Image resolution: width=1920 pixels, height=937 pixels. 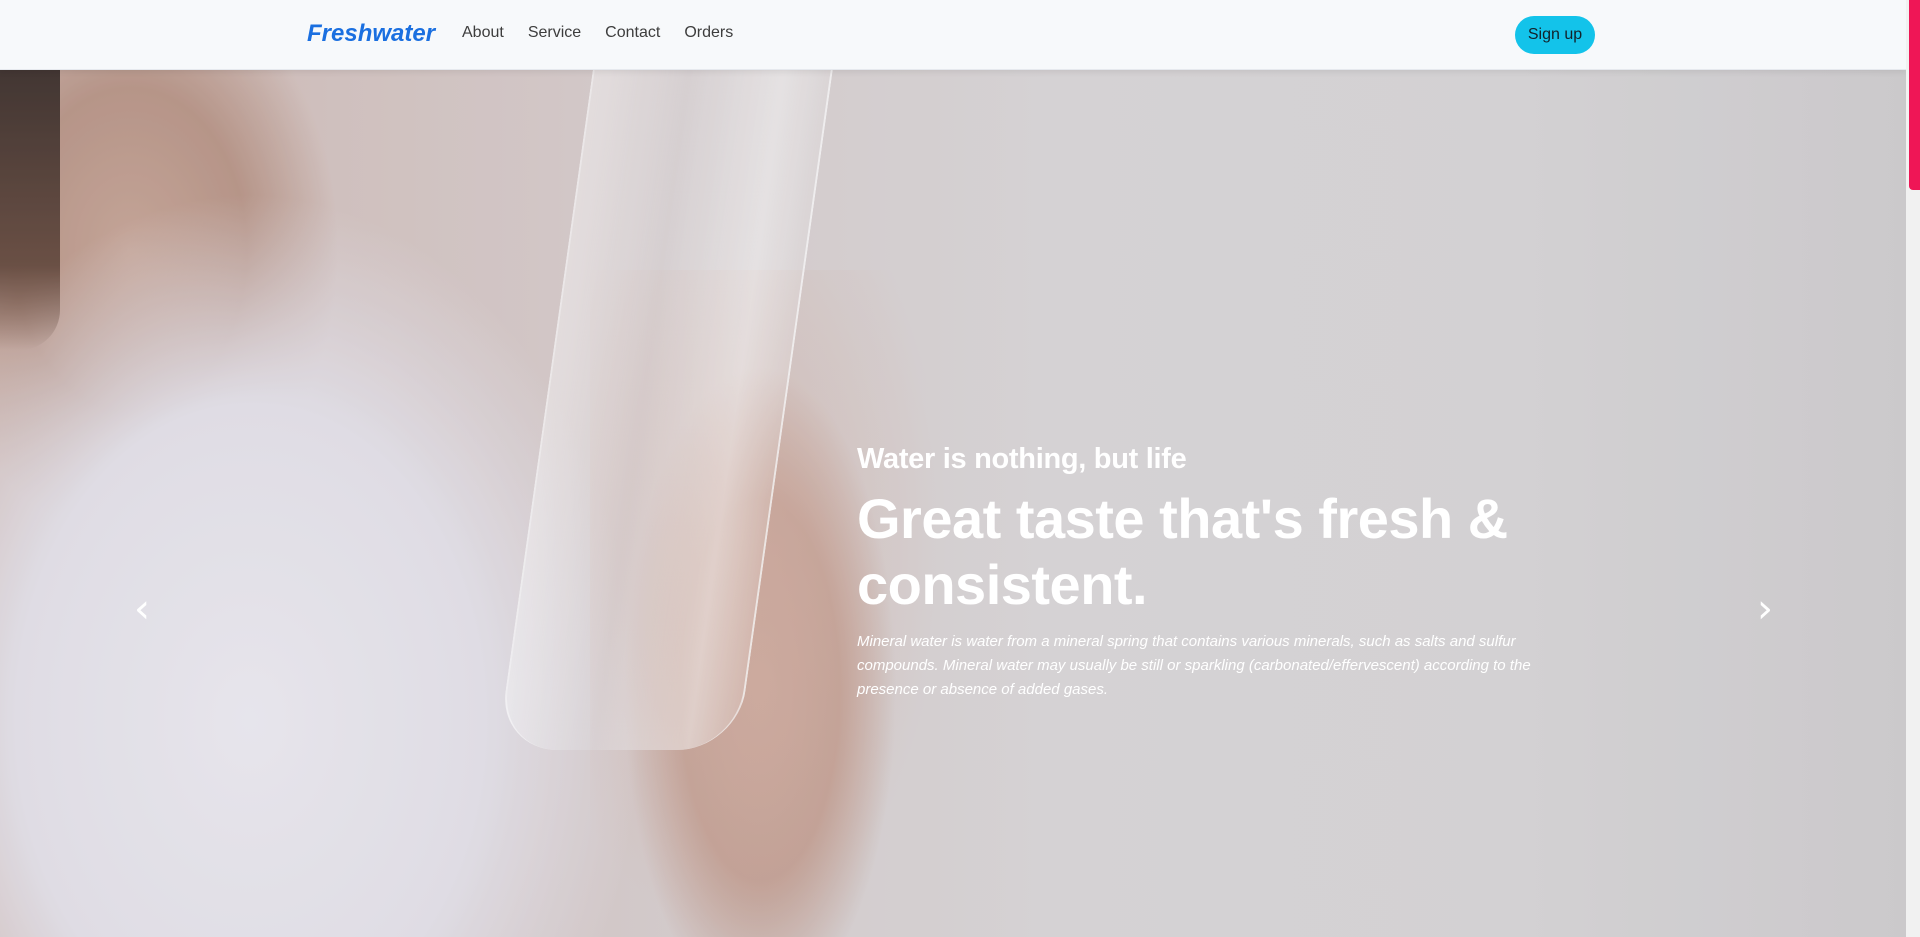 I want to click on chevron-left-icon: ‹, so click(x=142, y=609).